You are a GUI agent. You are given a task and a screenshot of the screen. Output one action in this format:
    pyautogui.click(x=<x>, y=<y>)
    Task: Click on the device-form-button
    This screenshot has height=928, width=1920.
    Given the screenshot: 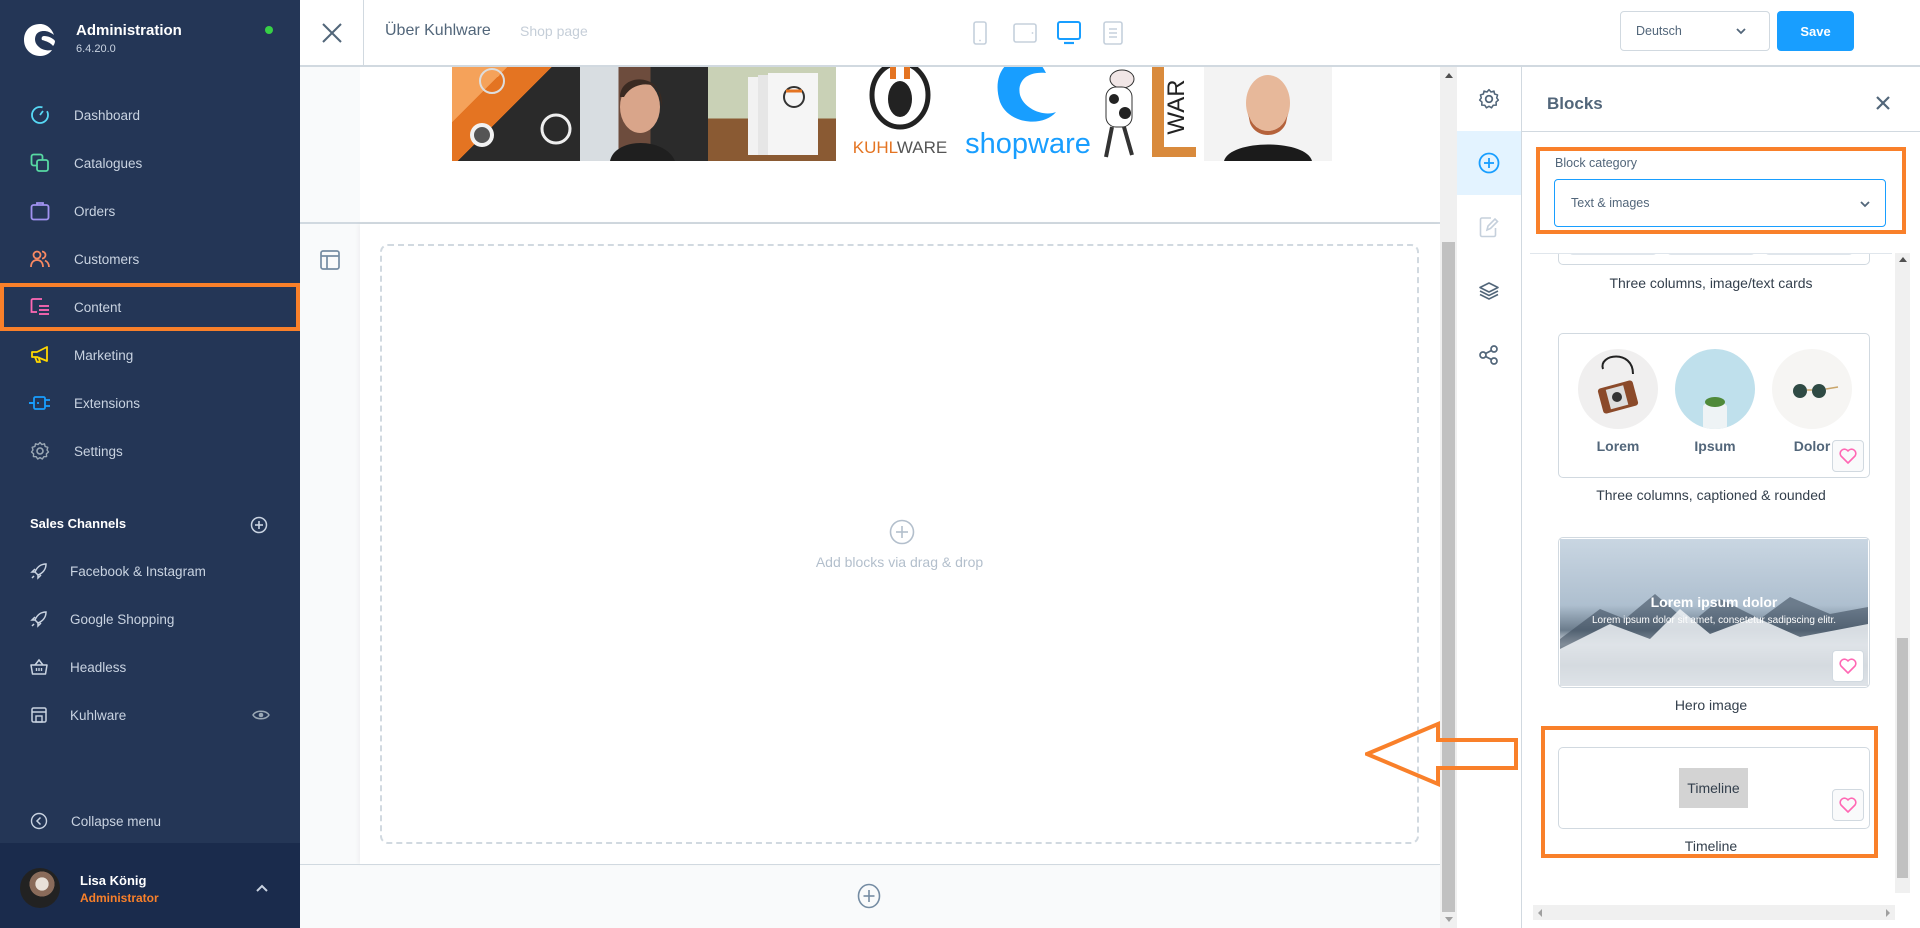 What is the action you would take?
    pyautogui.click(x=1113, y=33)
    